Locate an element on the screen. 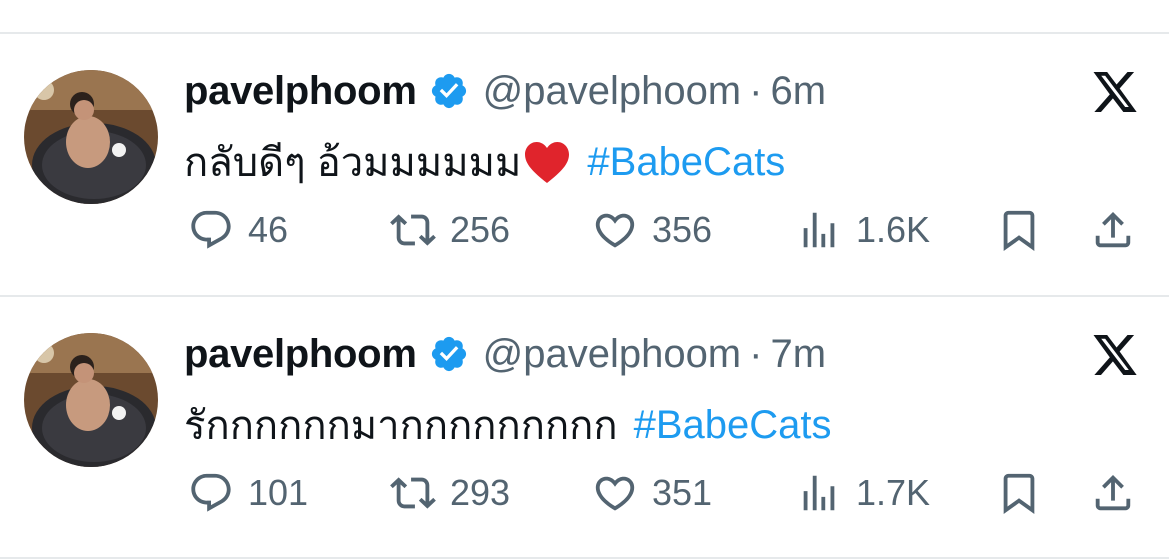 The height and width of the screenshot is (560, 1169). timestamp: 7m is located at coordinates (798, 354).